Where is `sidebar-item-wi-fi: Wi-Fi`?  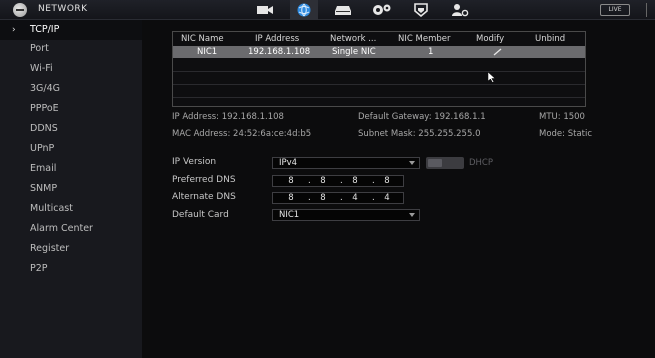 sidebar-item-wi-fi: Wi-Fi is located at coordinates (71, 69).